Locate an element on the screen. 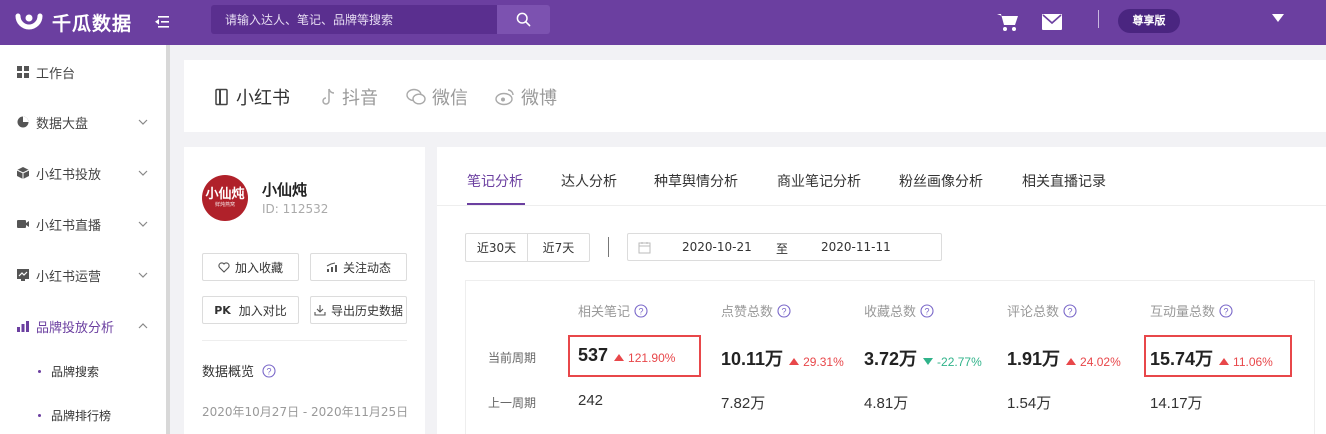 The image size is (1326, 434). change-indicator: -22.77% is located at coordinates (952, 362).